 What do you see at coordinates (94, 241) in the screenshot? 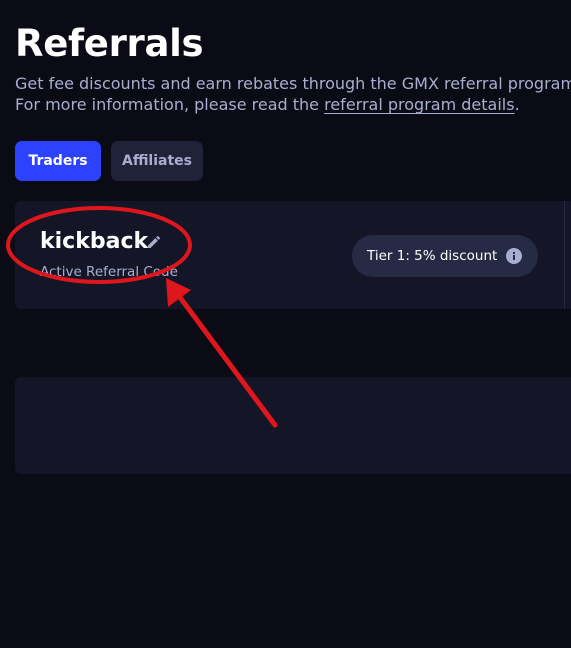
I see `referral-code: kickback` at bounding box center [94, 241].